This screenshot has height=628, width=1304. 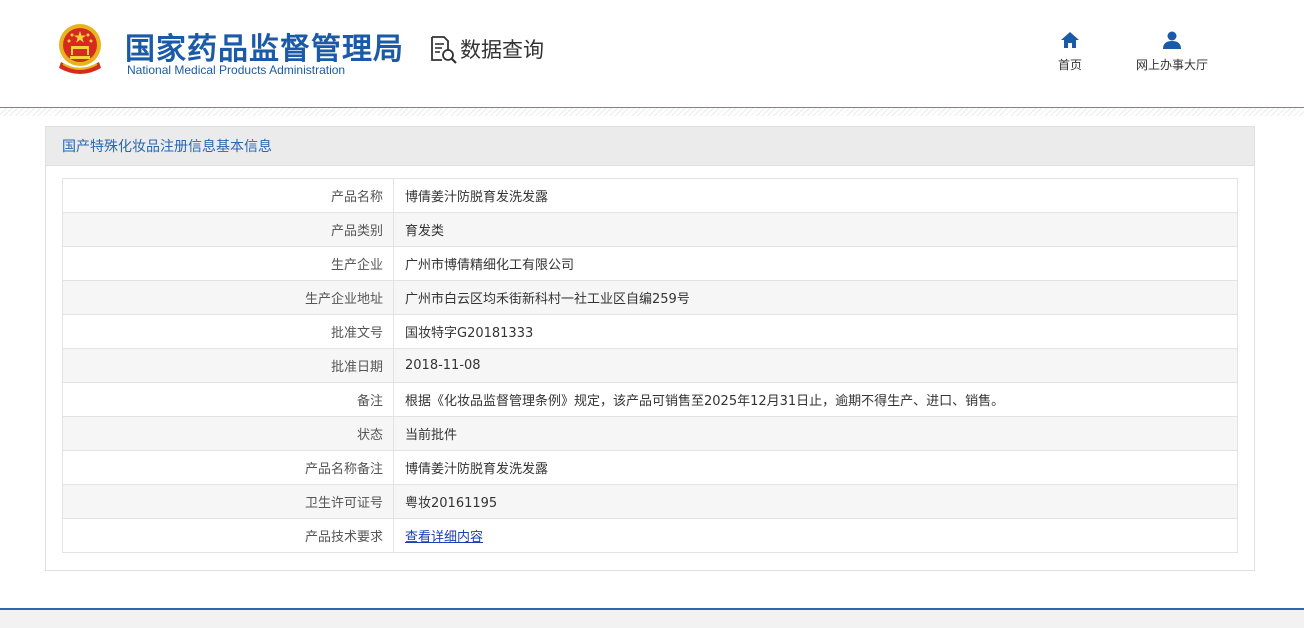 I want to click on field-label: 产品名称, so click(x=228, y=195).